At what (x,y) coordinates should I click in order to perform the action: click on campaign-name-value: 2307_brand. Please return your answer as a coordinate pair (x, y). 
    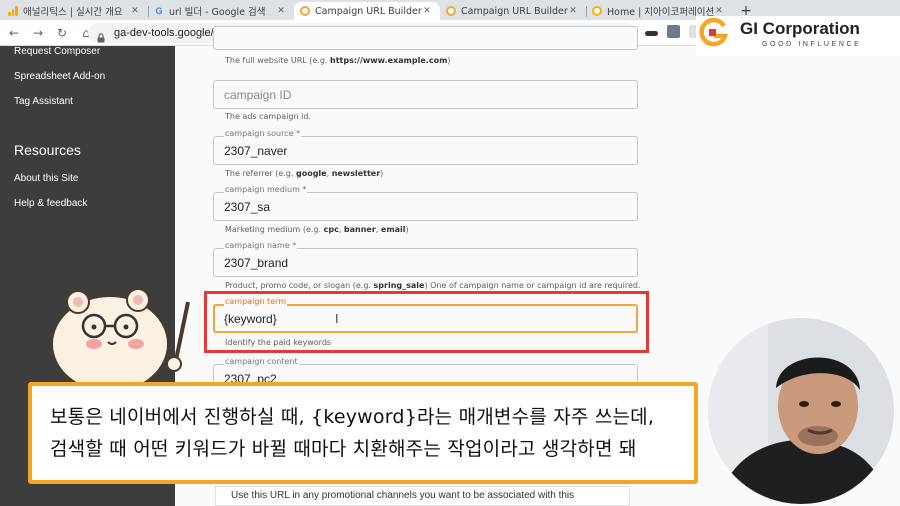
    Looking at the image, I should click on (256, 263).